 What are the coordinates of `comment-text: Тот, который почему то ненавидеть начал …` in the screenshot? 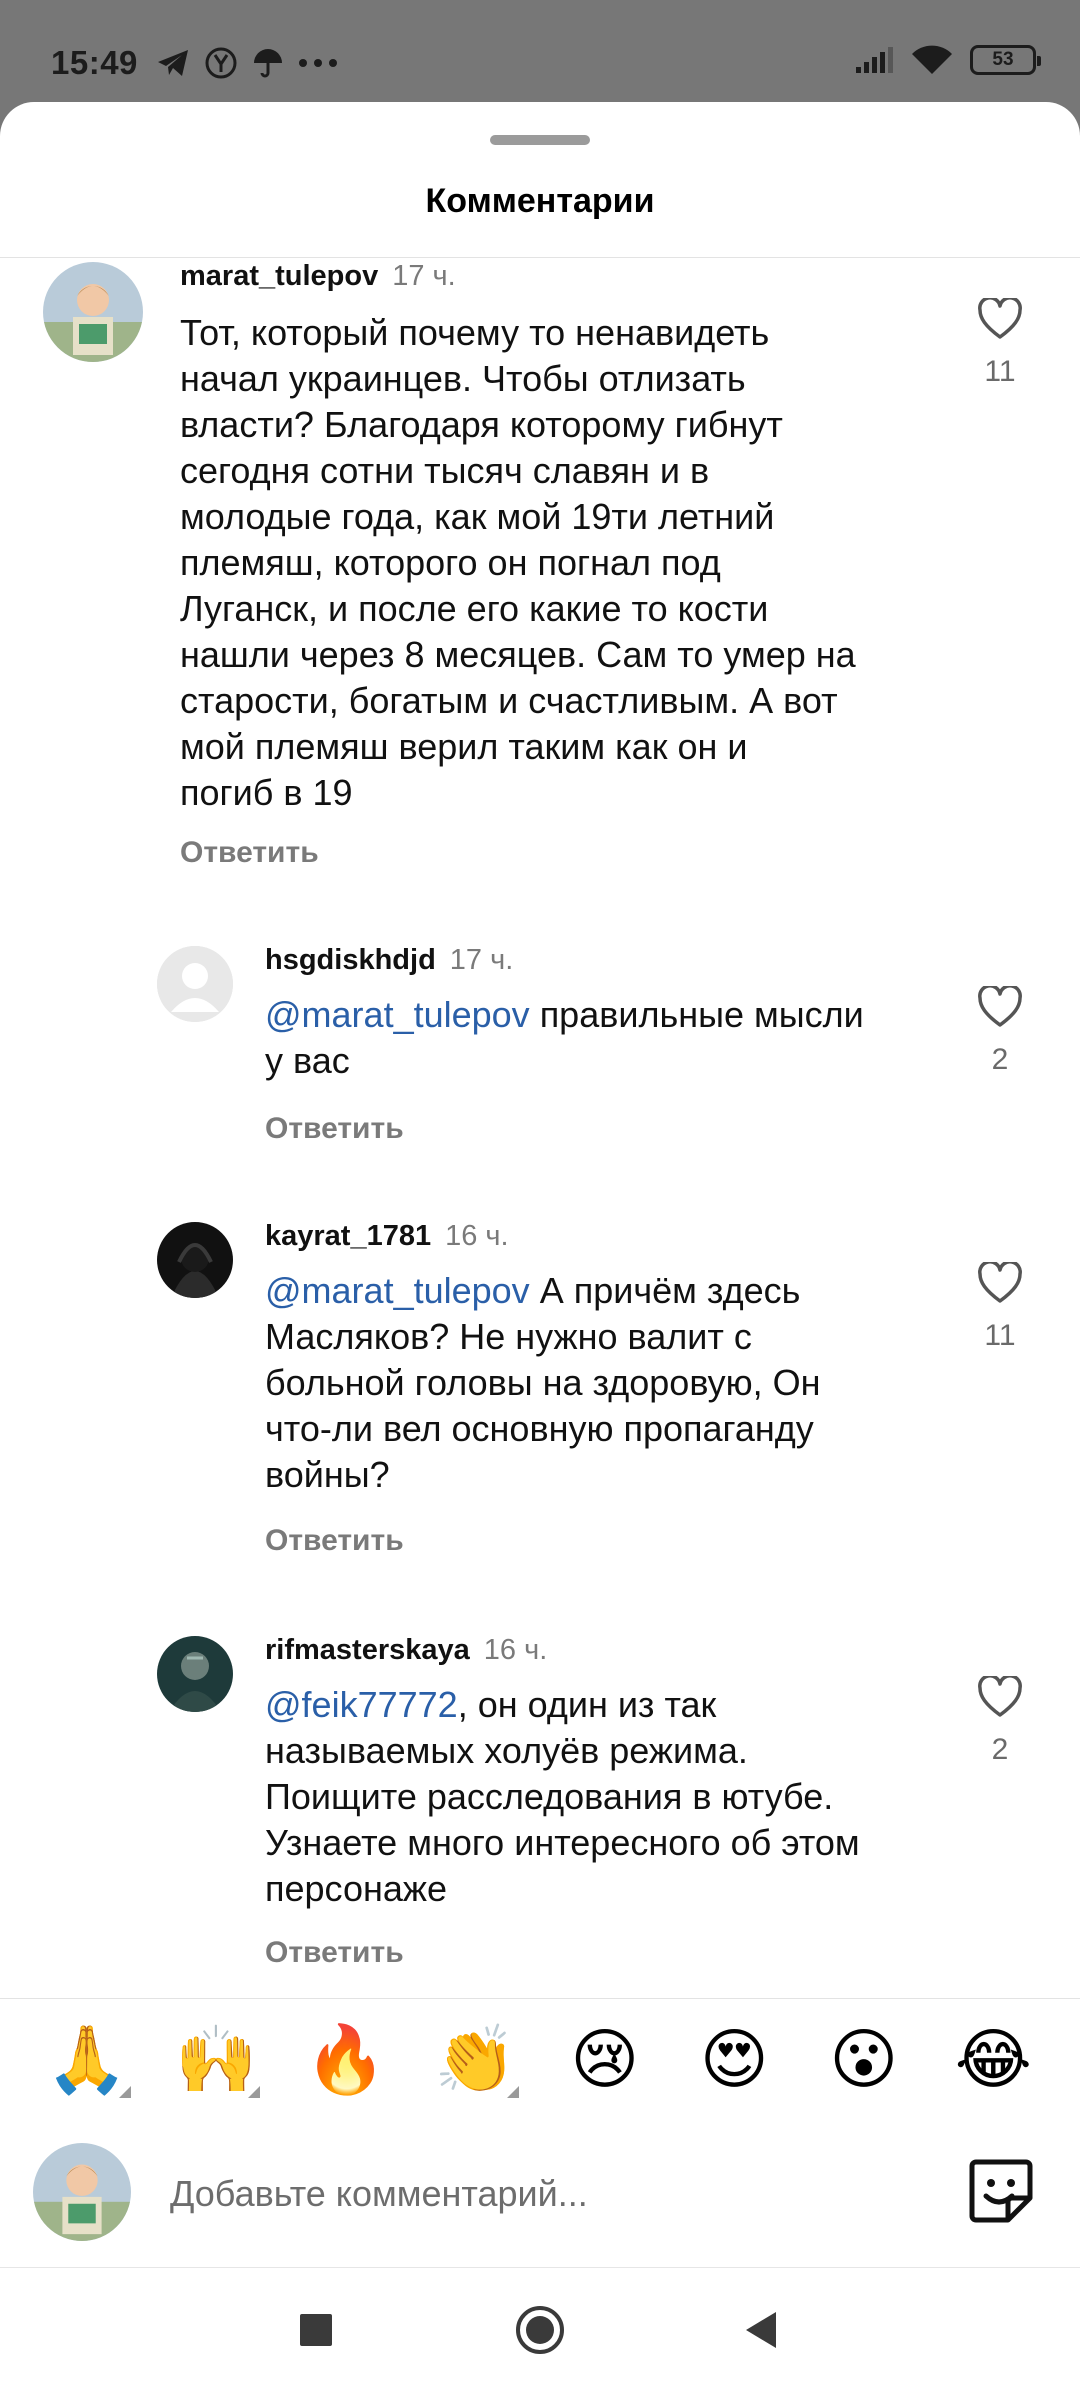 It's located at (560, 563).